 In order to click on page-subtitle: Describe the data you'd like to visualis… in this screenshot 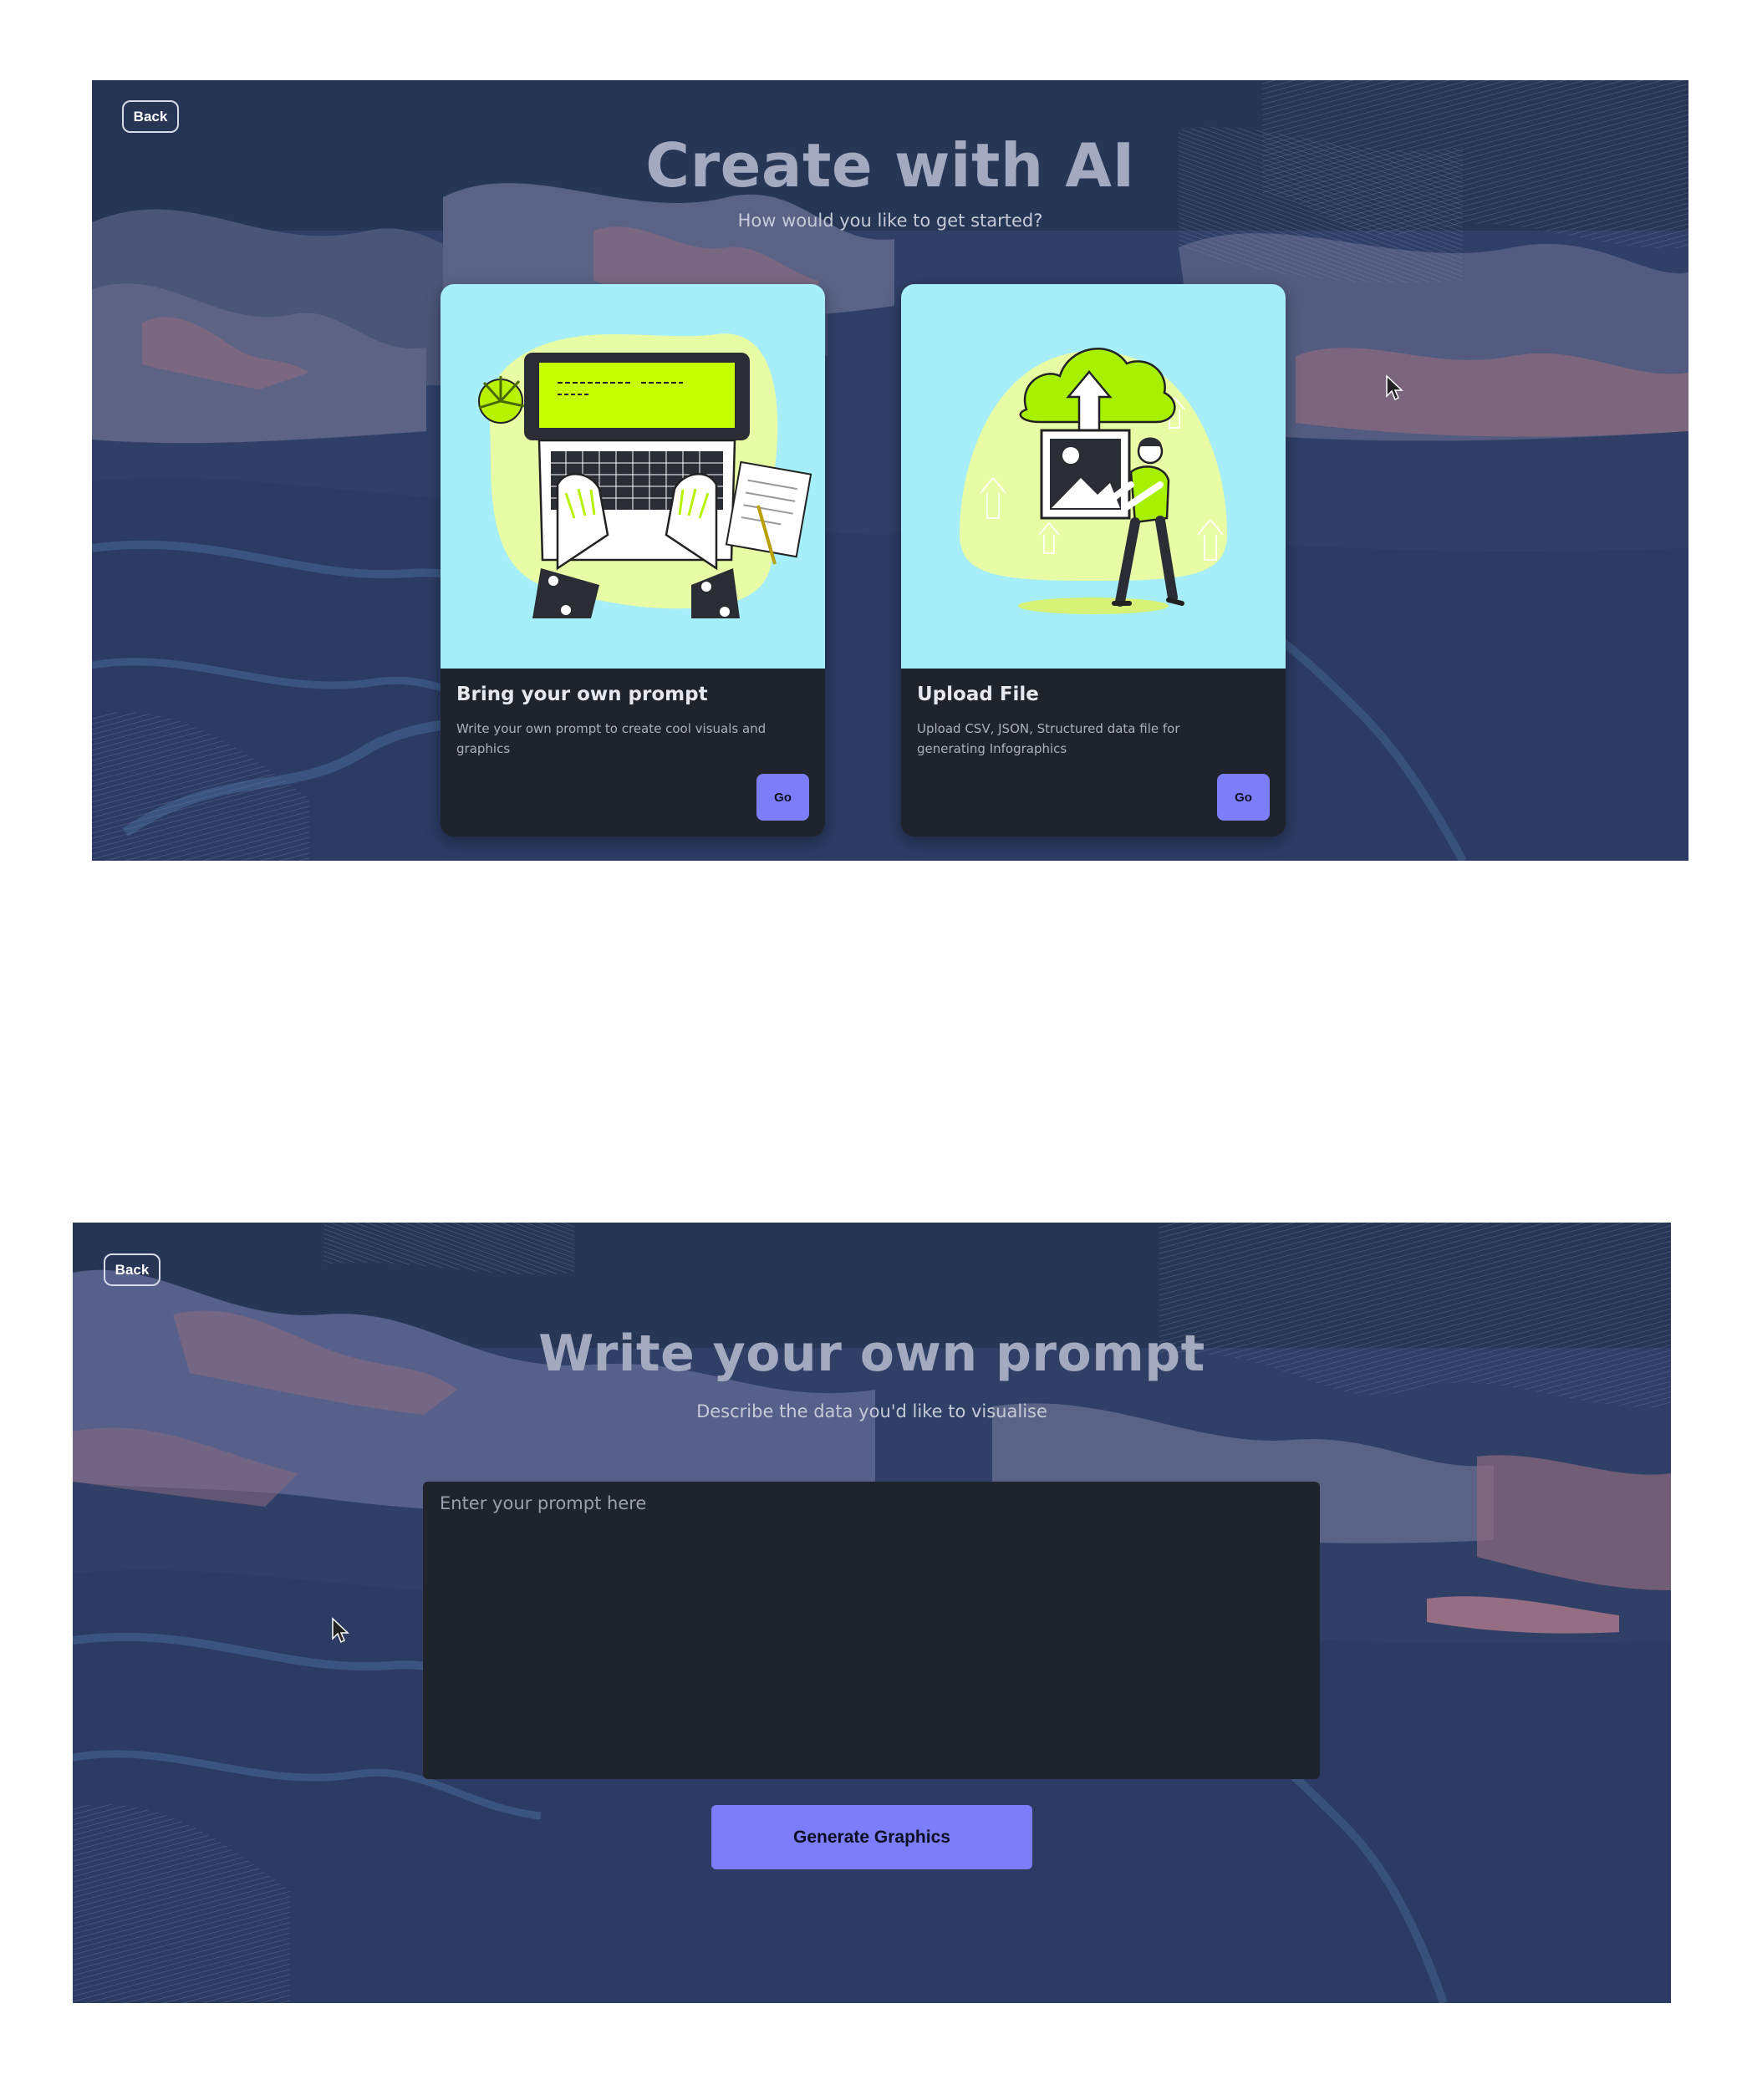, I will do `click(871, 1411)`.